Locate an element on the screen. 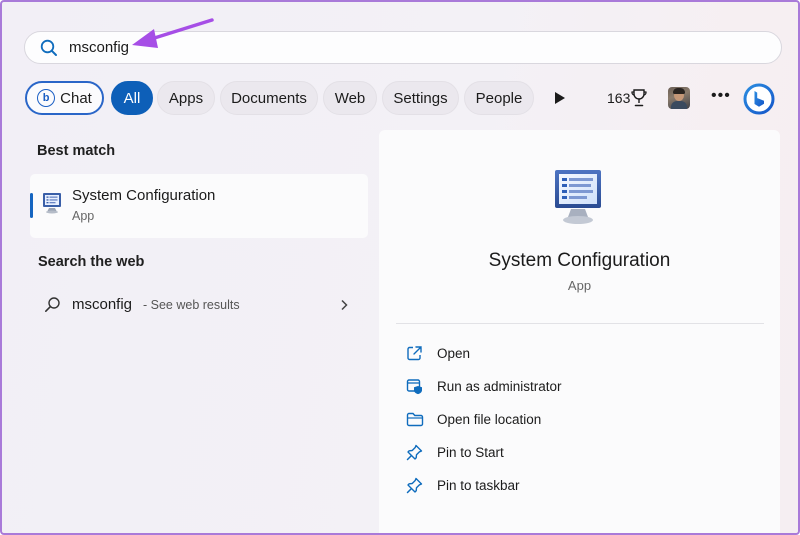 Image resolution: width=800 pixels, height=535 pixels. shield-admin-icon is located at coordinates (414, 387).